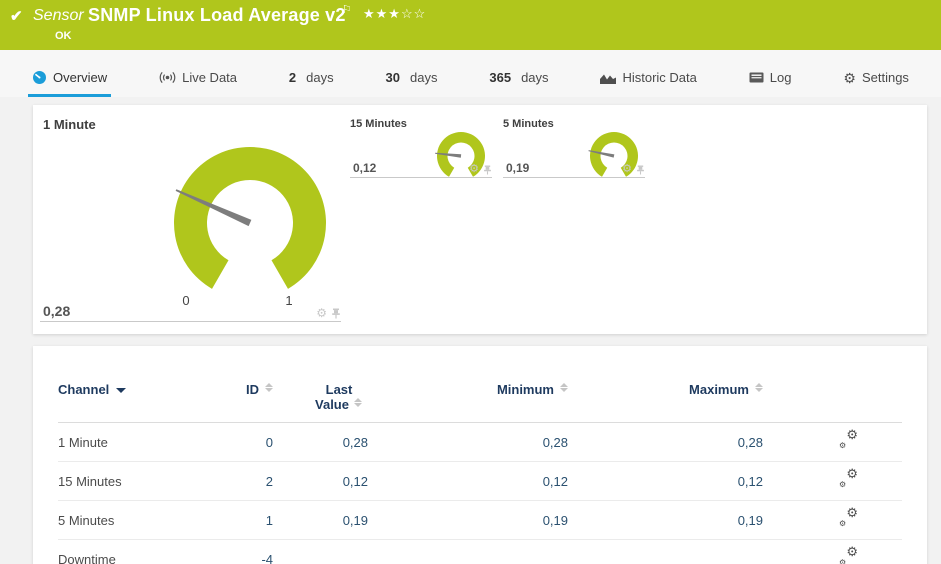 The width and height of the screenshot is (941, 564). What do you see at coordinates (190, 312) in the screenshot?
I see `gauge-footer-1-minute: 0,28 ⚙` at bounding box center [190, 312].